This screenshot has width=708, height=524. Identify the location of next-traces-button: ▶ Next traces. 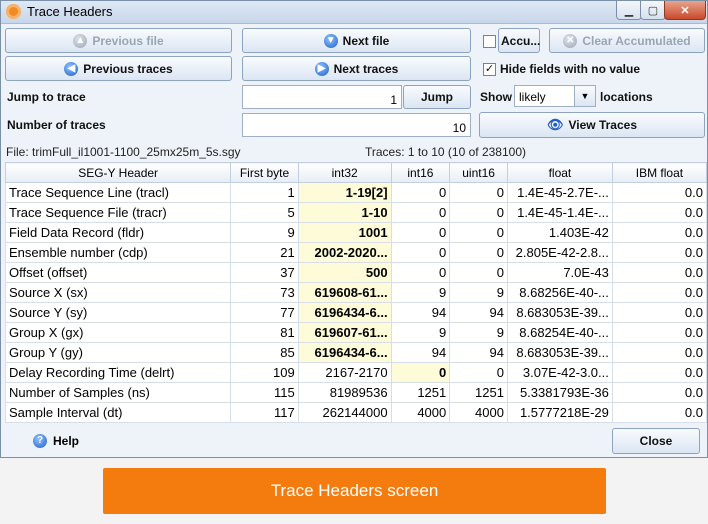
(356, 68).